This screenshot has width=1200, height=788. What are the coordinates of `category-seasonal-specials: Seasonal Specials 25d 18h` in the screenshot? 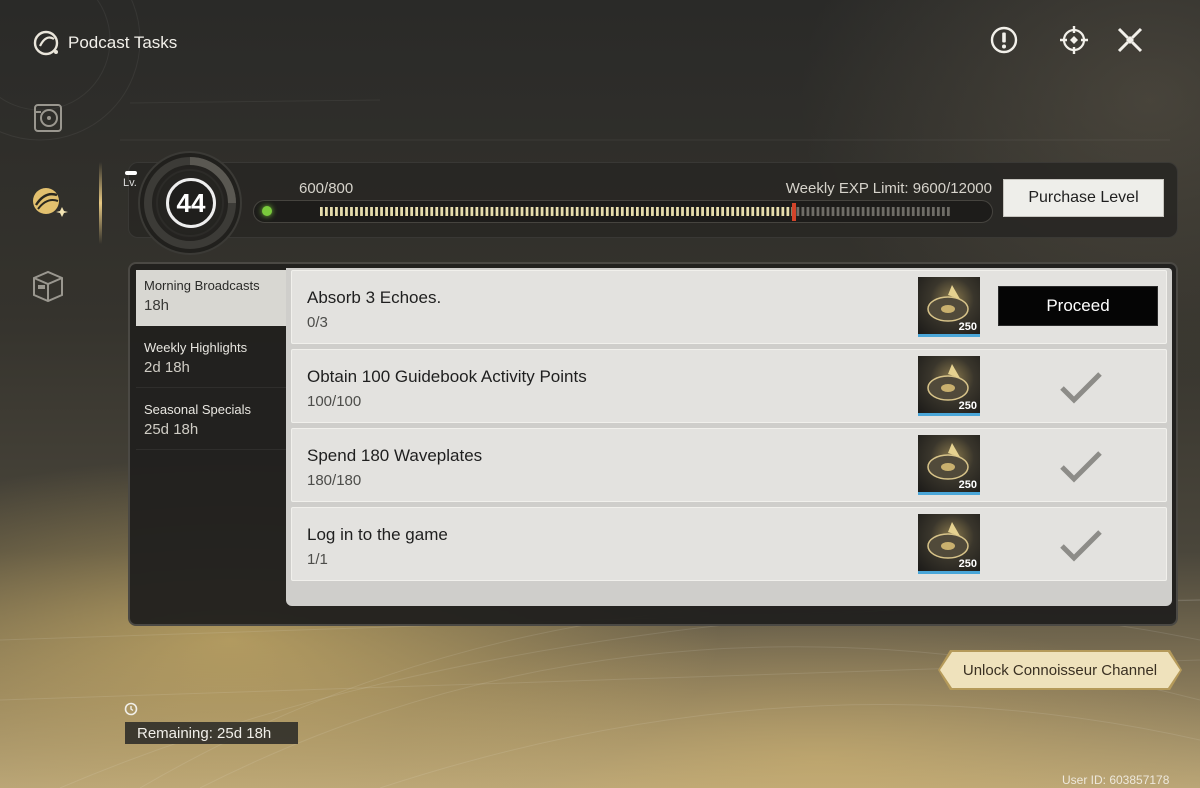 It's located at (211, 422).